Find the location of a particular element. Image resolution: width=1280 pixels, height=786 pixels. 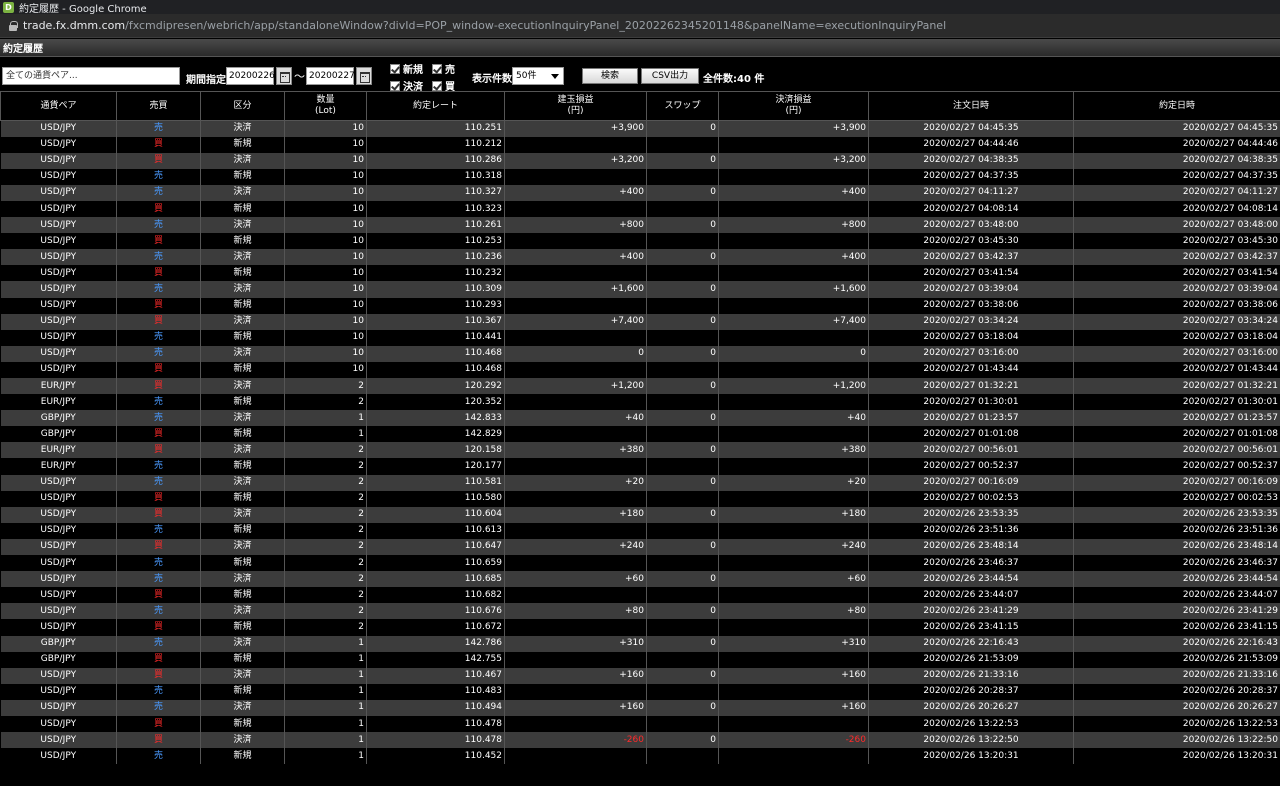

checkbox-settle-icon is located at coordinates (395, 85).